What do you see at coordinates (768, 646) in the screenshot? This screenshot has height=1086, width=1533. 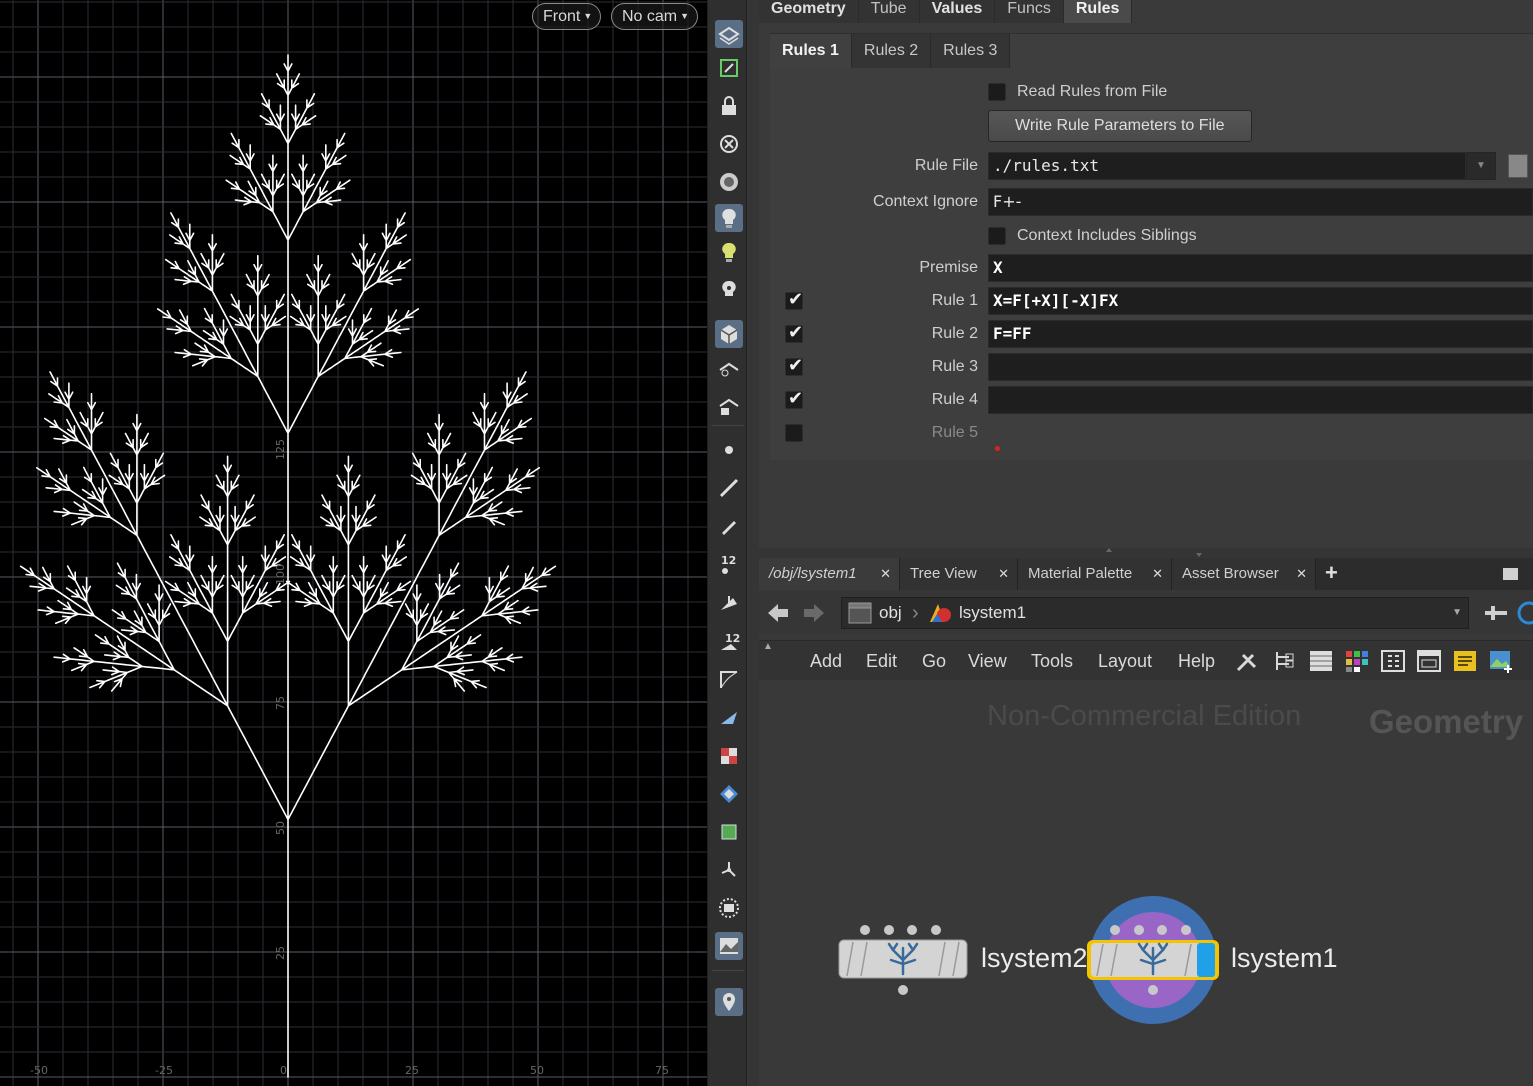 I see `menu-collapse-icon: ▲` at bounding box center [768, 646].